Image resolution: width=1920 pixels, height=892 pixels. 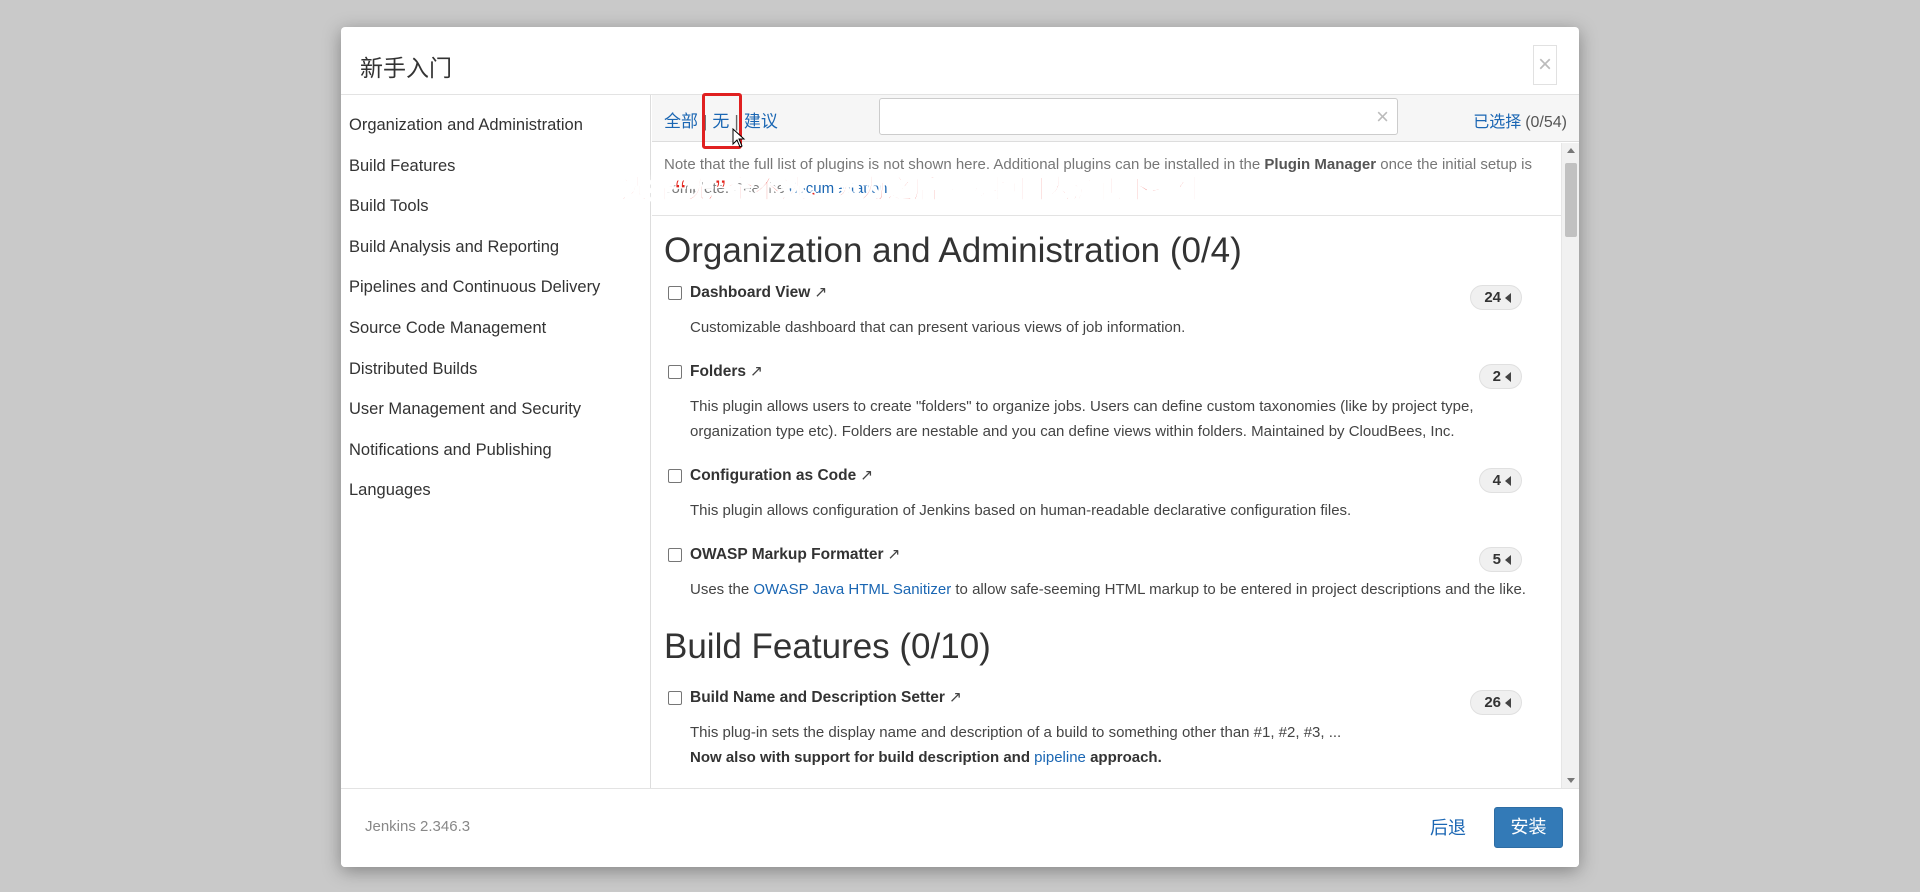 I want to click on sidebar-item-source-code-management: Source Code Management, so click(x=495, y=328).